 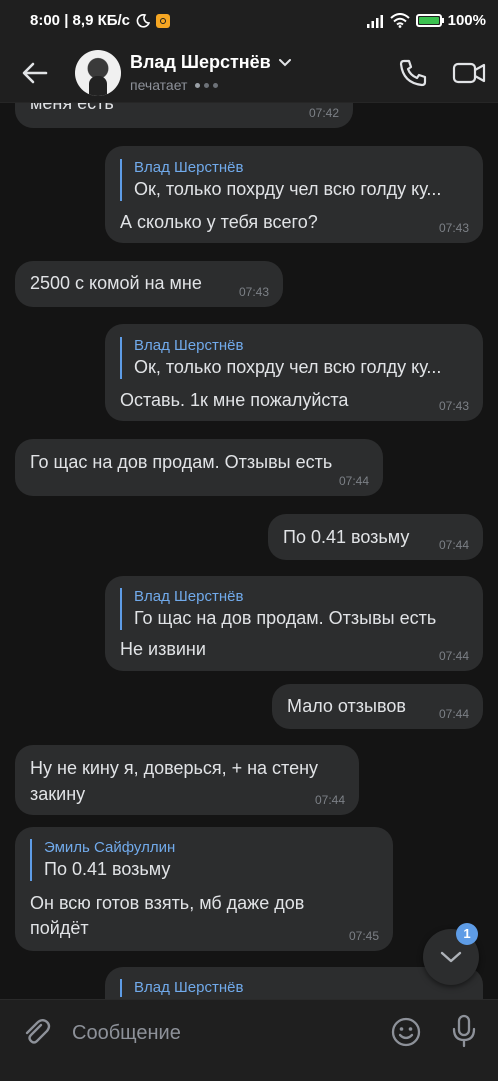 I want to click on message-input, so click(x=227, y=1033).